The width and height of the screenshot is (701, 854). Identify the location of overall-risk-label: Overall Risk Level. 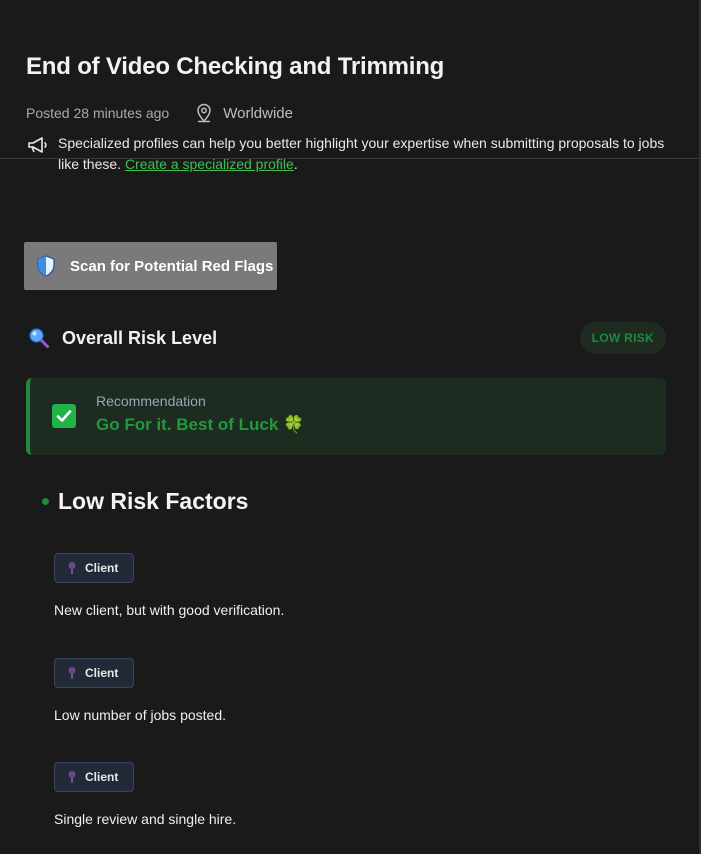
(140, 337).